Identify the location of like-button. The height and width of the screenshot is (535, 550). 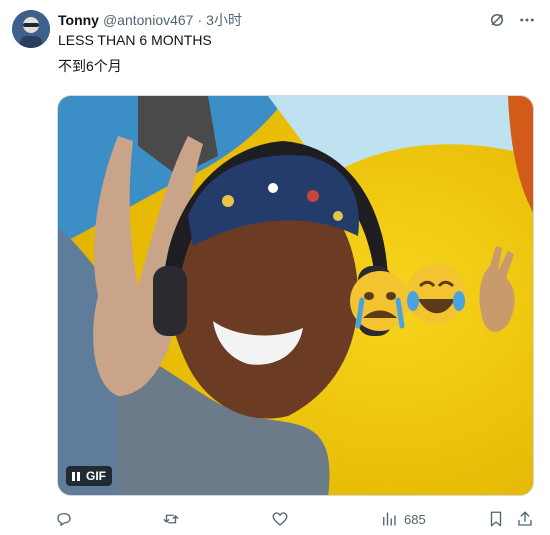
(280, 519).